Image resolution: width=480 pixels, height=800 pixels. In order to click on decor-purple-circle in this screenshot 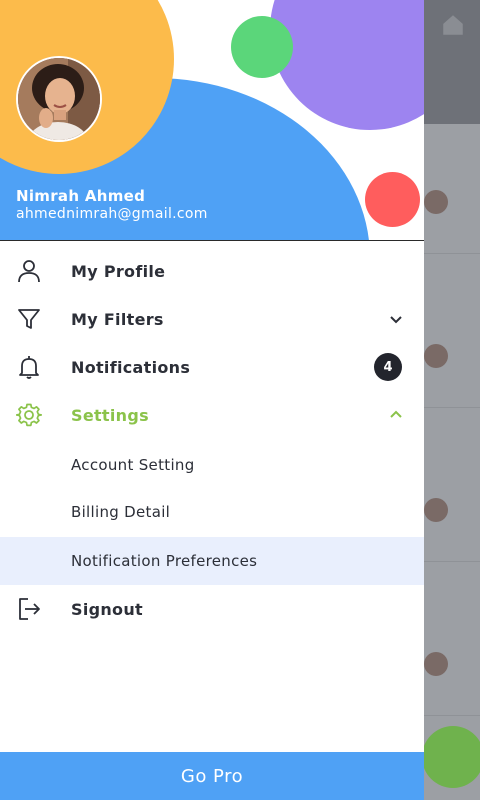, I will do `click(347, 65)`.